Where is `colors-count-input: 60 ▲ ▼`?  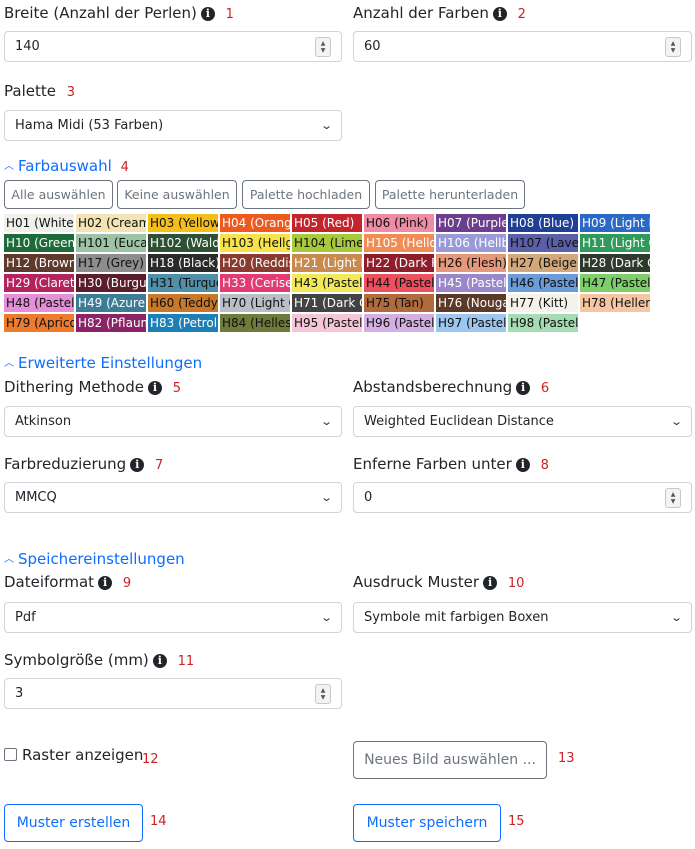
colors-count-input: 60 ▲ ▼ is located at coordinates (522, 46).